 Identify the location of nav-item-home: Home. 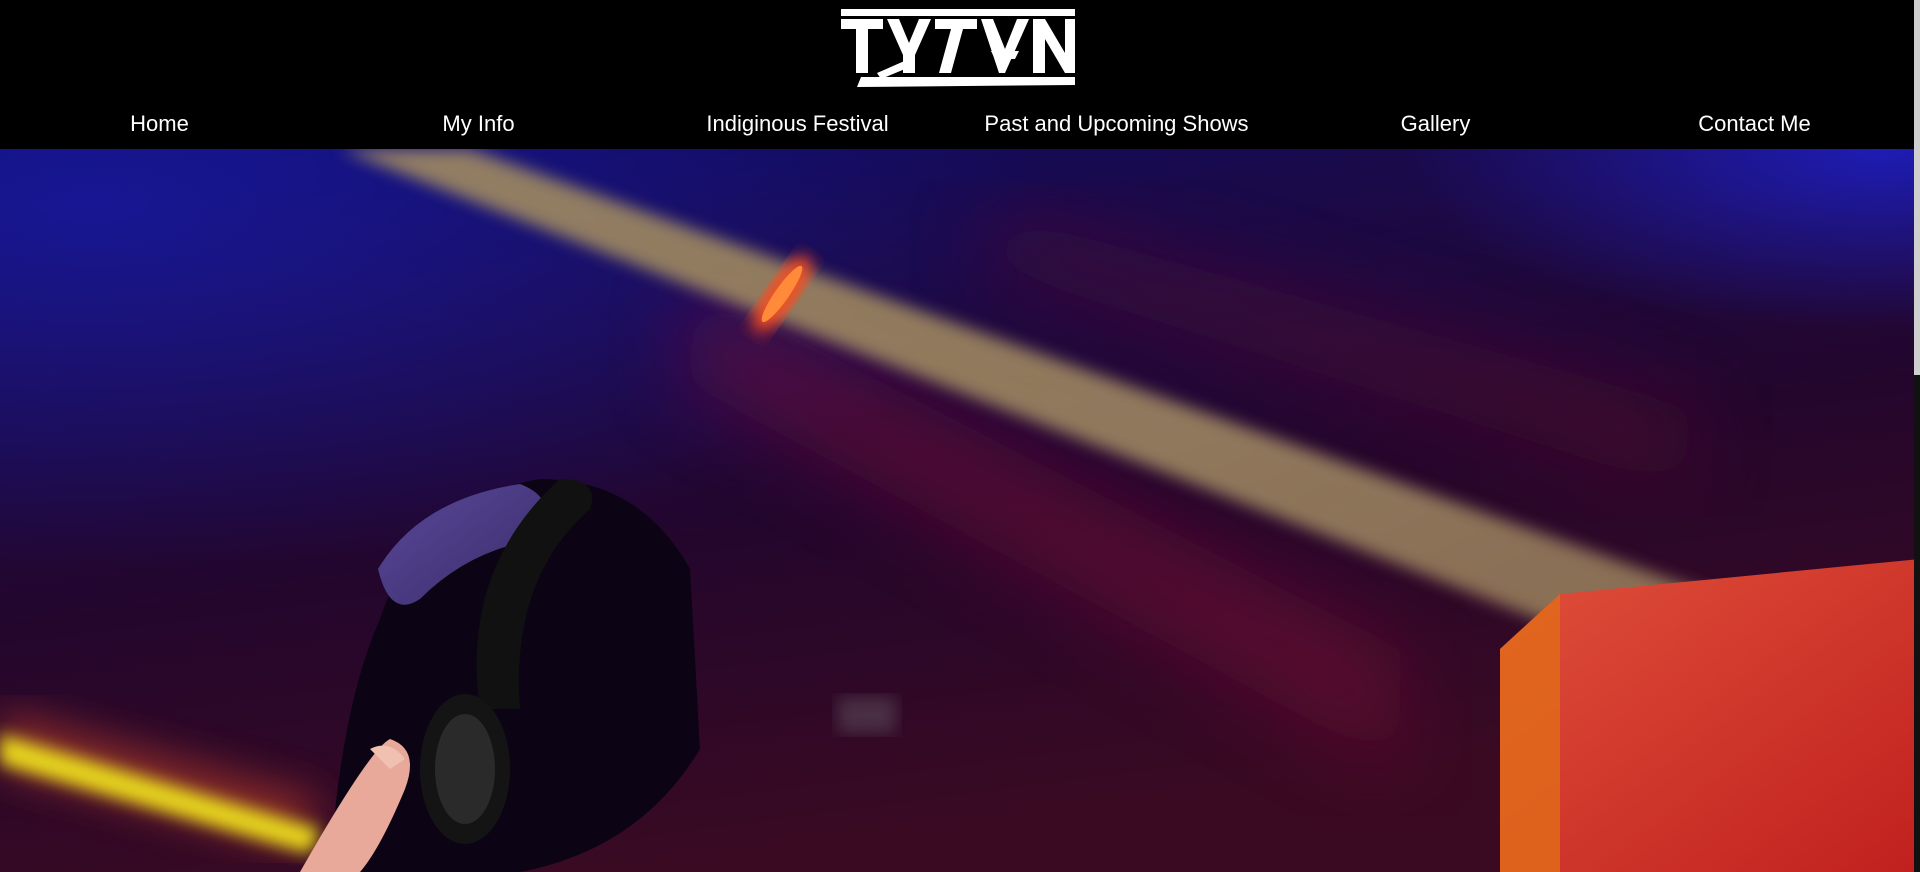
(159, 124).